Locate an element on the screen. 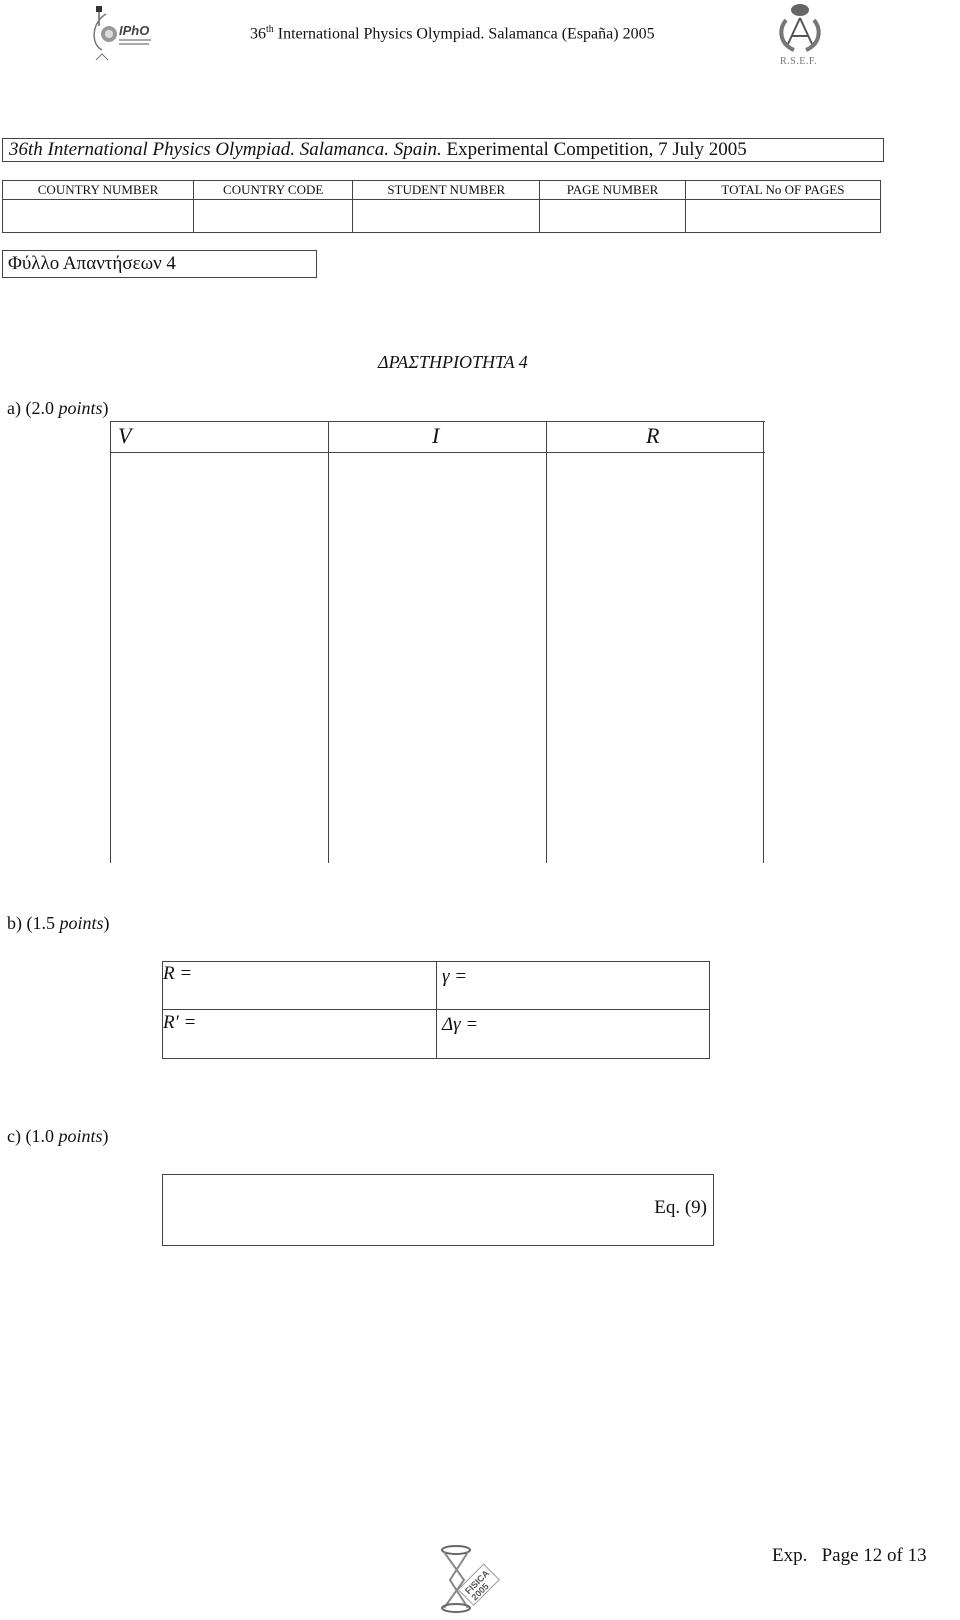 Image resolution: width=960 pixels, height=1620 pixels. part-b-label: b) (1.5 points) is located at coordinates (58, 923).